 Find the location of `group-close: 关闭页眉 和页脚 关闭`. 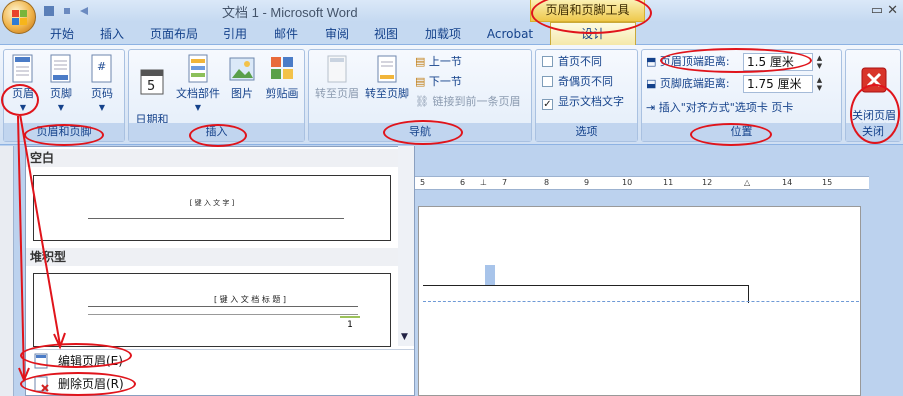

group-close: 关闭页眉 和页脚 关闭 is located at coordinates (873, 95).